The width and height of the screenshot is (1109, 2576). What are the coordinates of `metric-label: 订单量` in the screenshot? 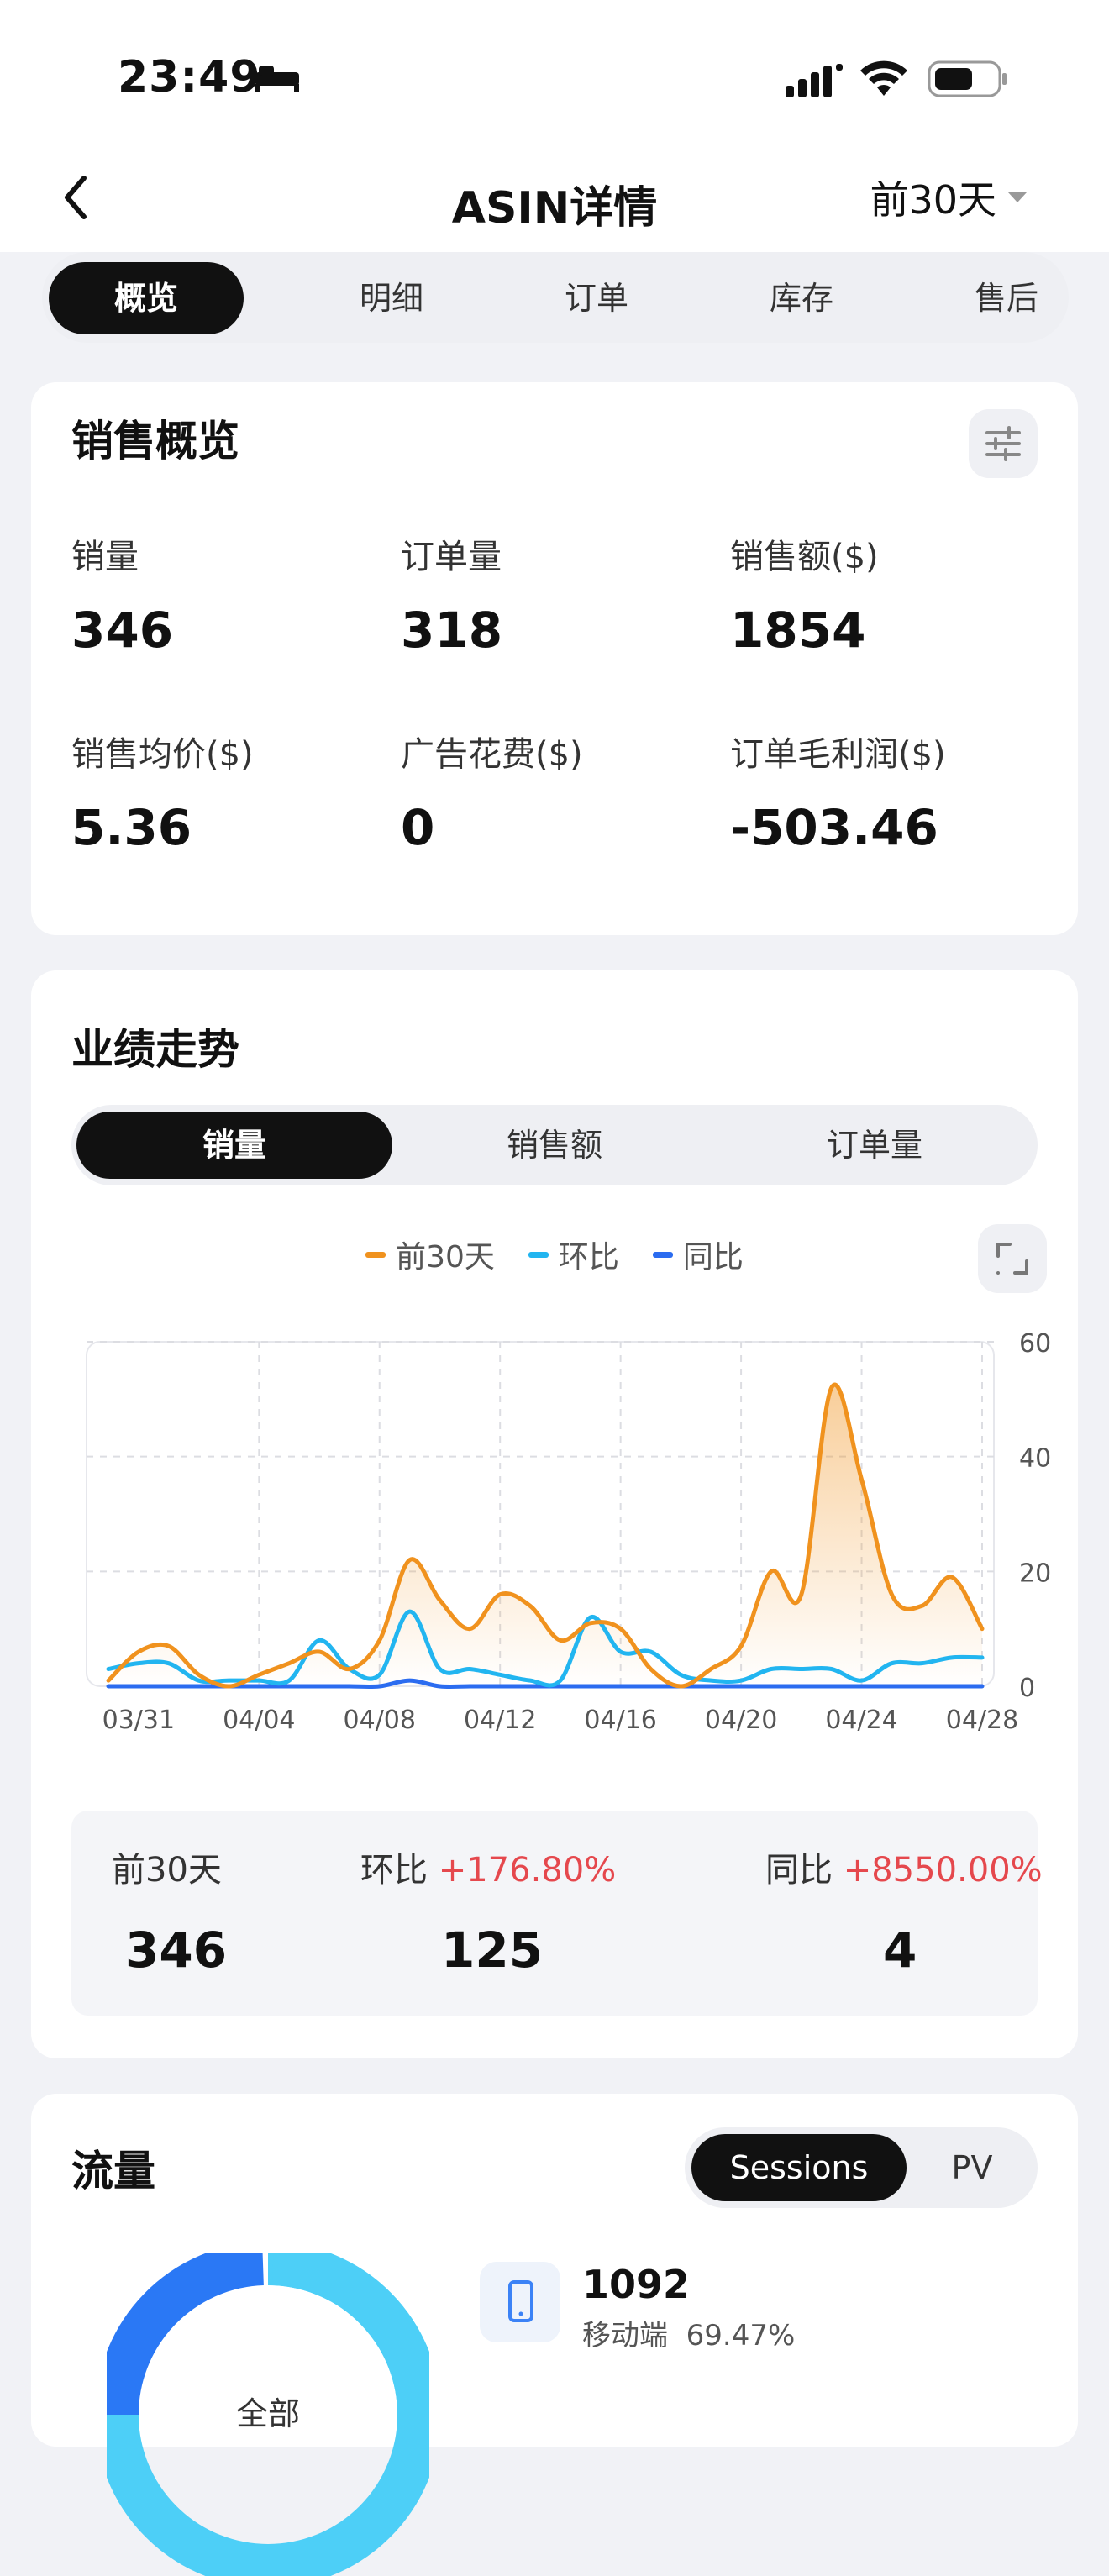 It's located at (451, 557).